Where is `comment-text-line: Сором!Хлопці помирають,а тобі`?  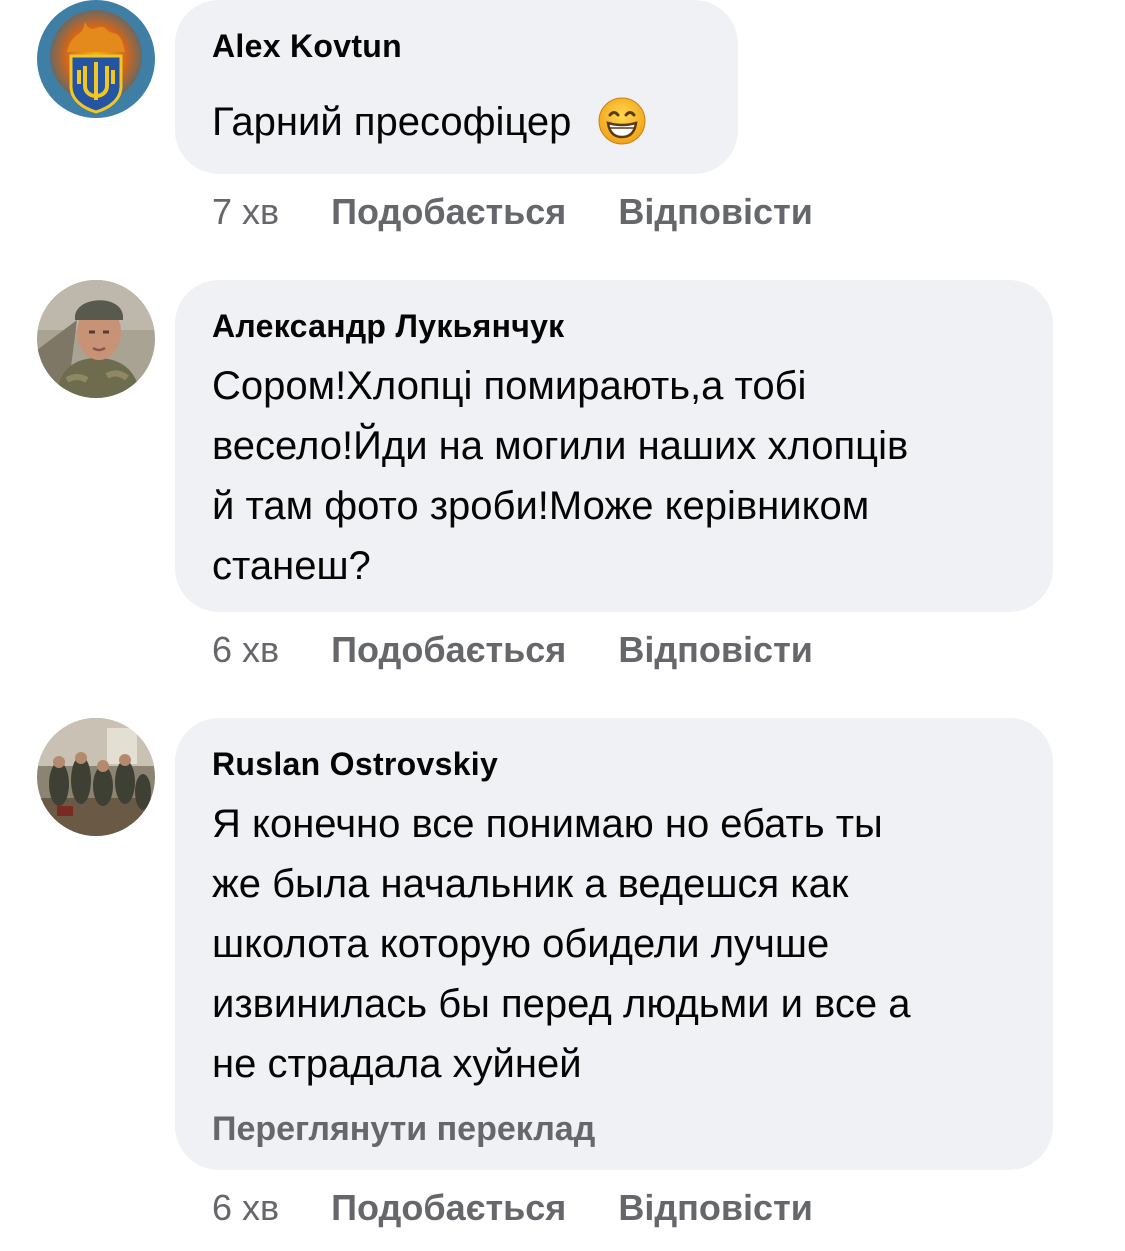 comment-text-line: Сором!Хлопці помирають,а тобі is located at coordinates (509, 386).